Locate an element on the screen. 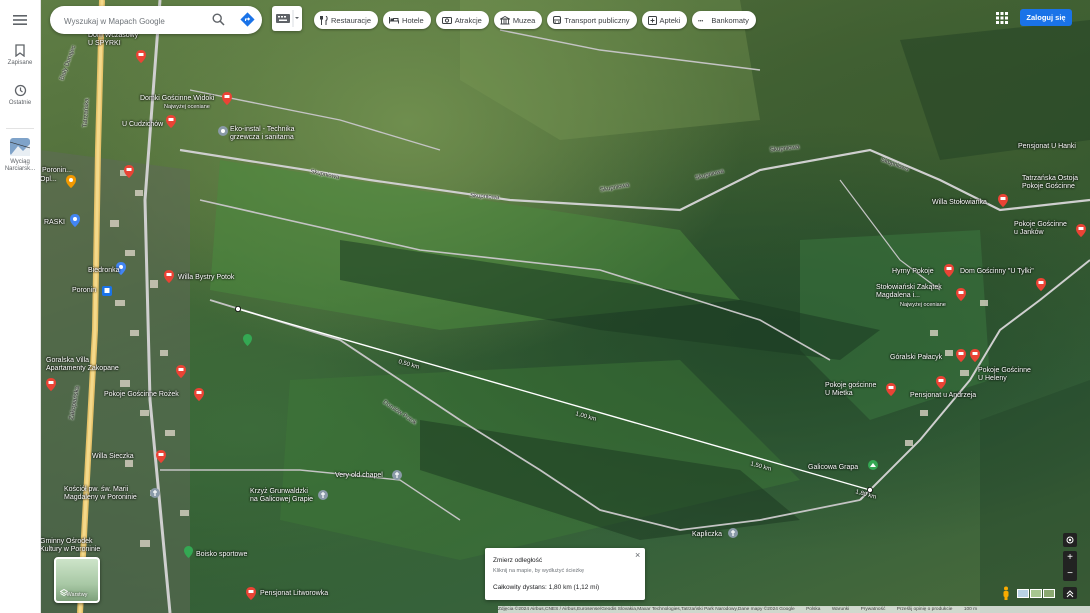 The height and width of the screenshot is (613, 1090). atm-icon: ••• is located at coordinates (701, 21).